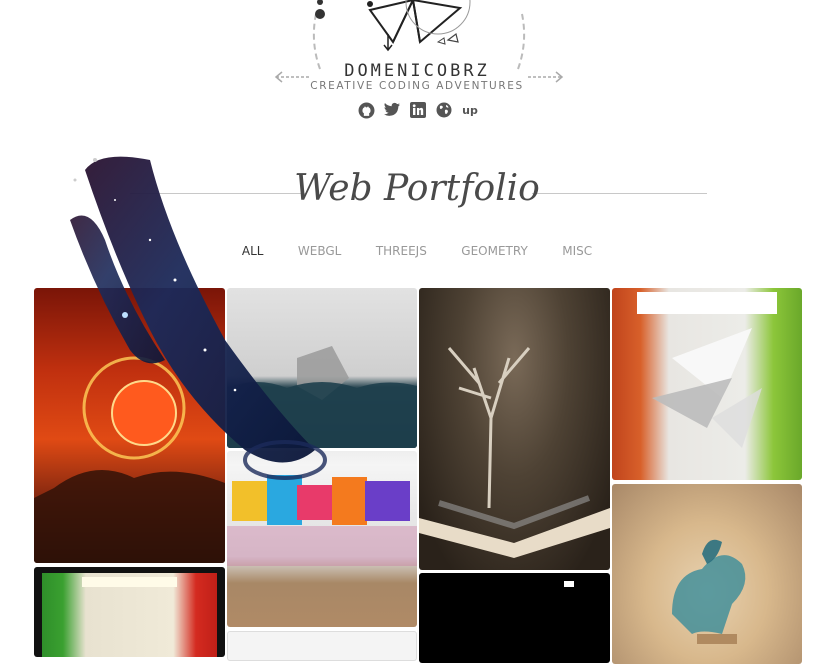 The width and height of the screenshot is (834, 664). Describe the element at coordinates (444, 110) in the screenshot. I see `globe-icon` at that location.